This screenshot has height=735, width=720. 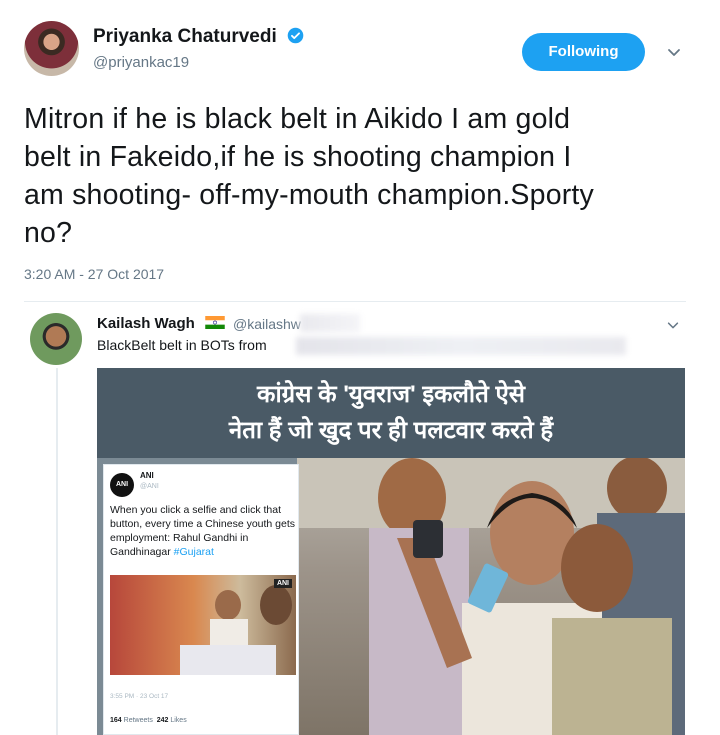 I want to click on quoted-author-avatar, so click(x=56, y=339).